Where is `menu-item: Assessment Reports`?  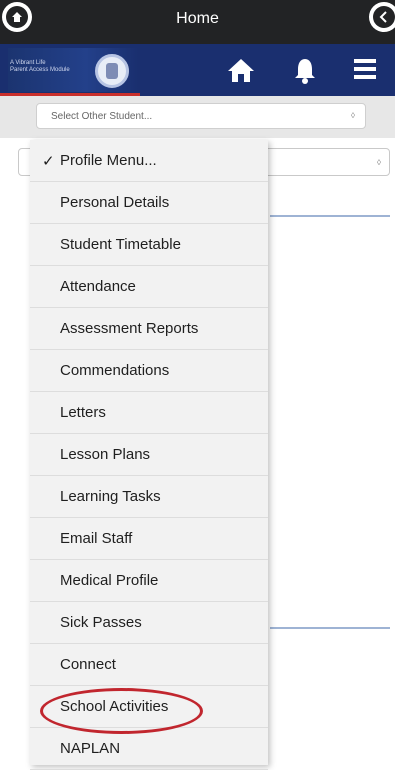 menu-item: Assessment Reports is located at coordinates (149, 329).